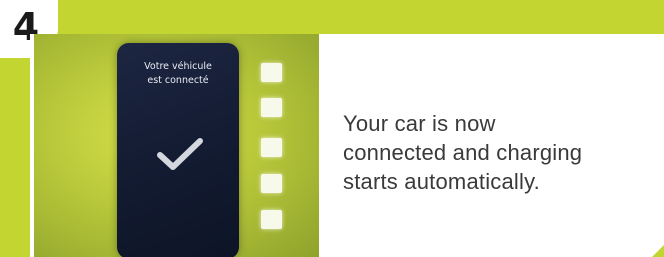 This screenshot has width=664, height=257. Describe the element at coordinates (178, 66) in the screenshot. I see `screen-message-line1: Votre véhicule` at that location.